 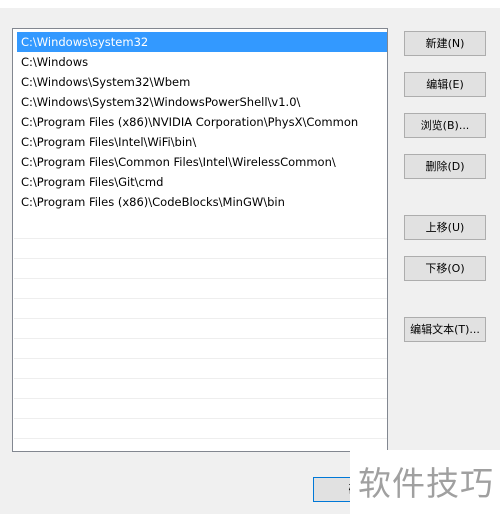 What do you see at coordinates (202, 42) in the screenshot?
I see `list-item: C:\Windows\system32` at bounding box center [202, 42].